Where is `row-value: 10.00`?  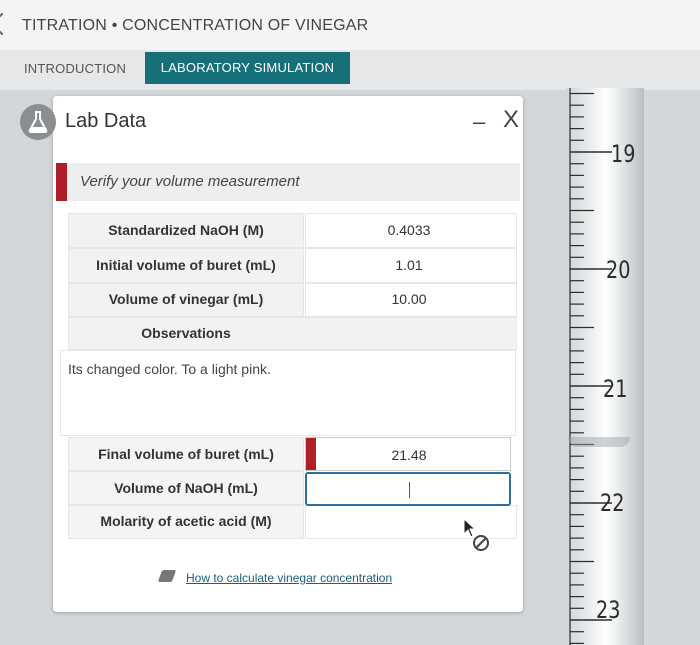 row-value: 10.00 is located at coordinates (409, 299).